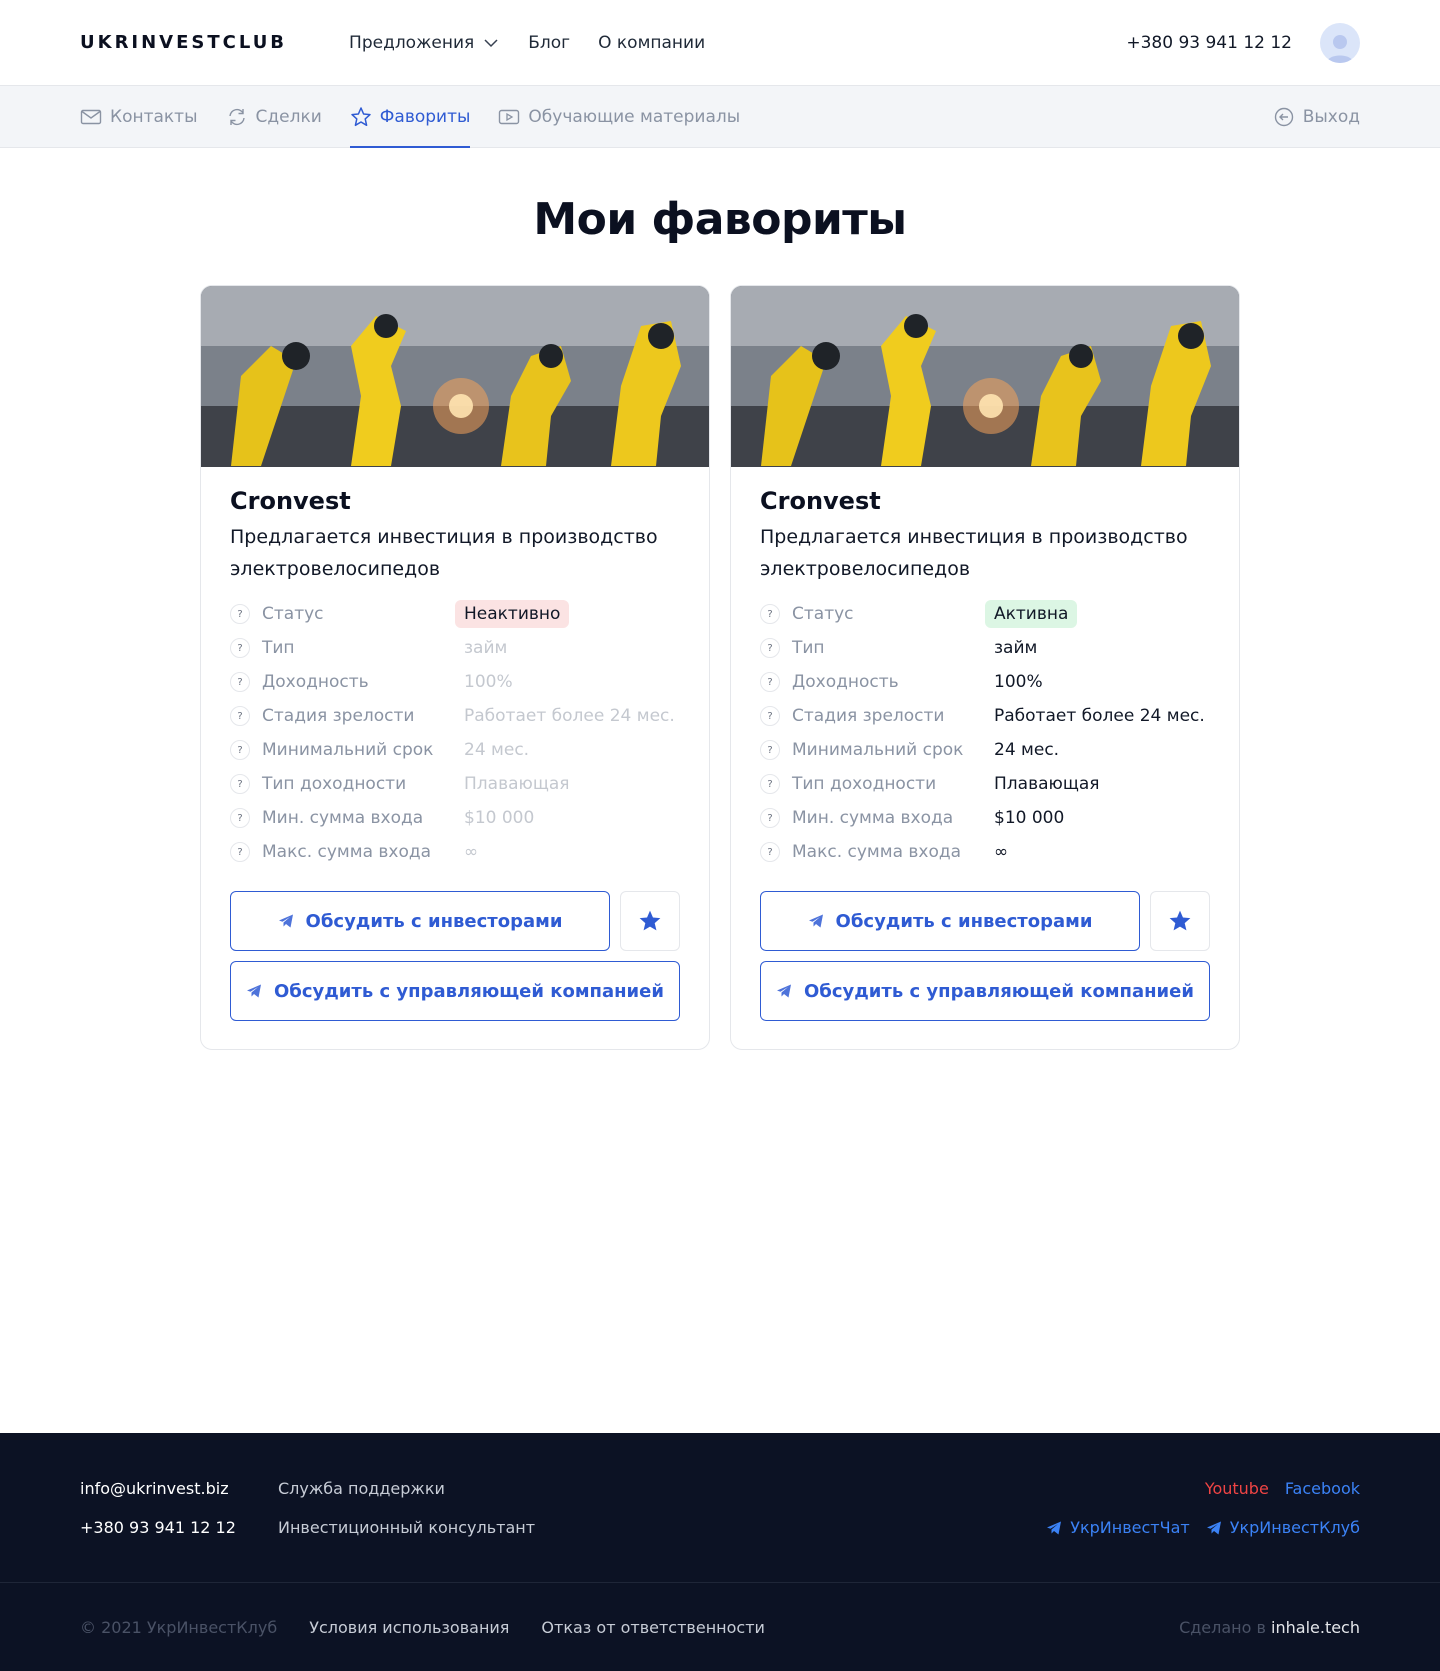 The width and height of the screenshot is (1440, 1671). What do you see at coordinates (1283, 1527) in the screenshot?
I see `telegram-club-link: УкрИнвестКлуб` at bounding box center [1283, 1527].